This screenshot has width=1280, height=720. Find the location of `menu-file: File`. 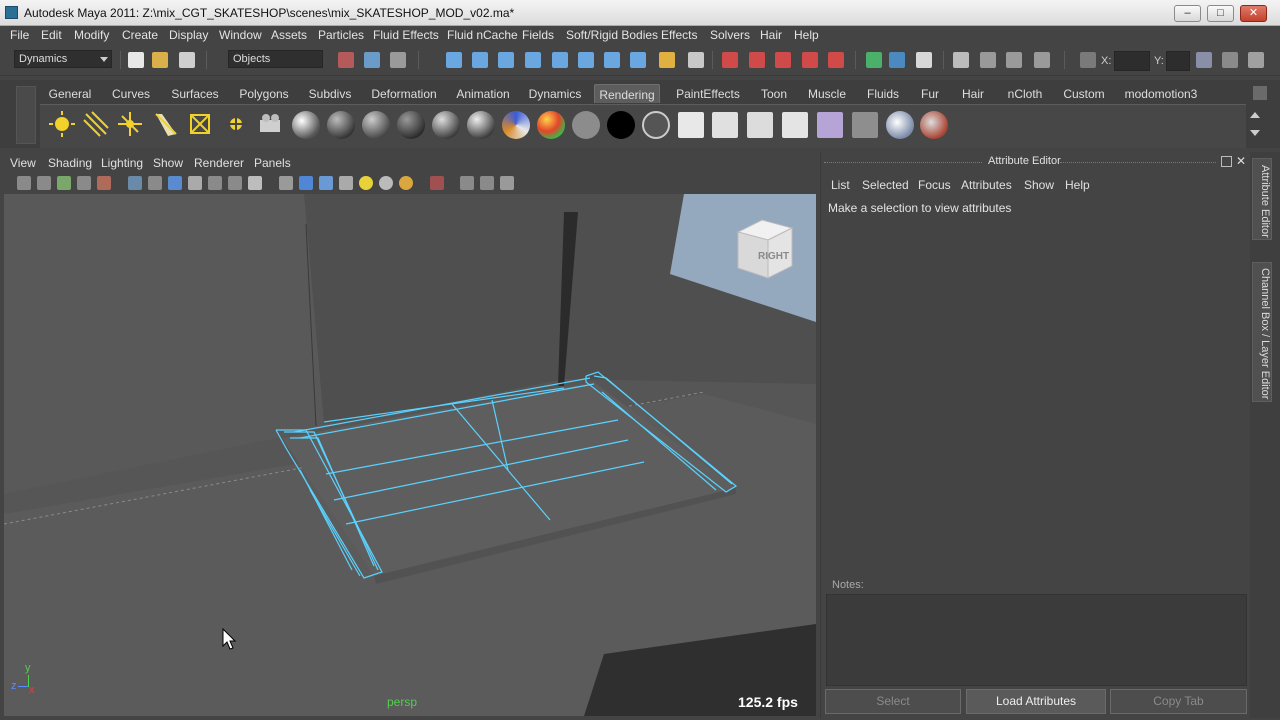

menu-file: File is located at coordinates (19, 36).